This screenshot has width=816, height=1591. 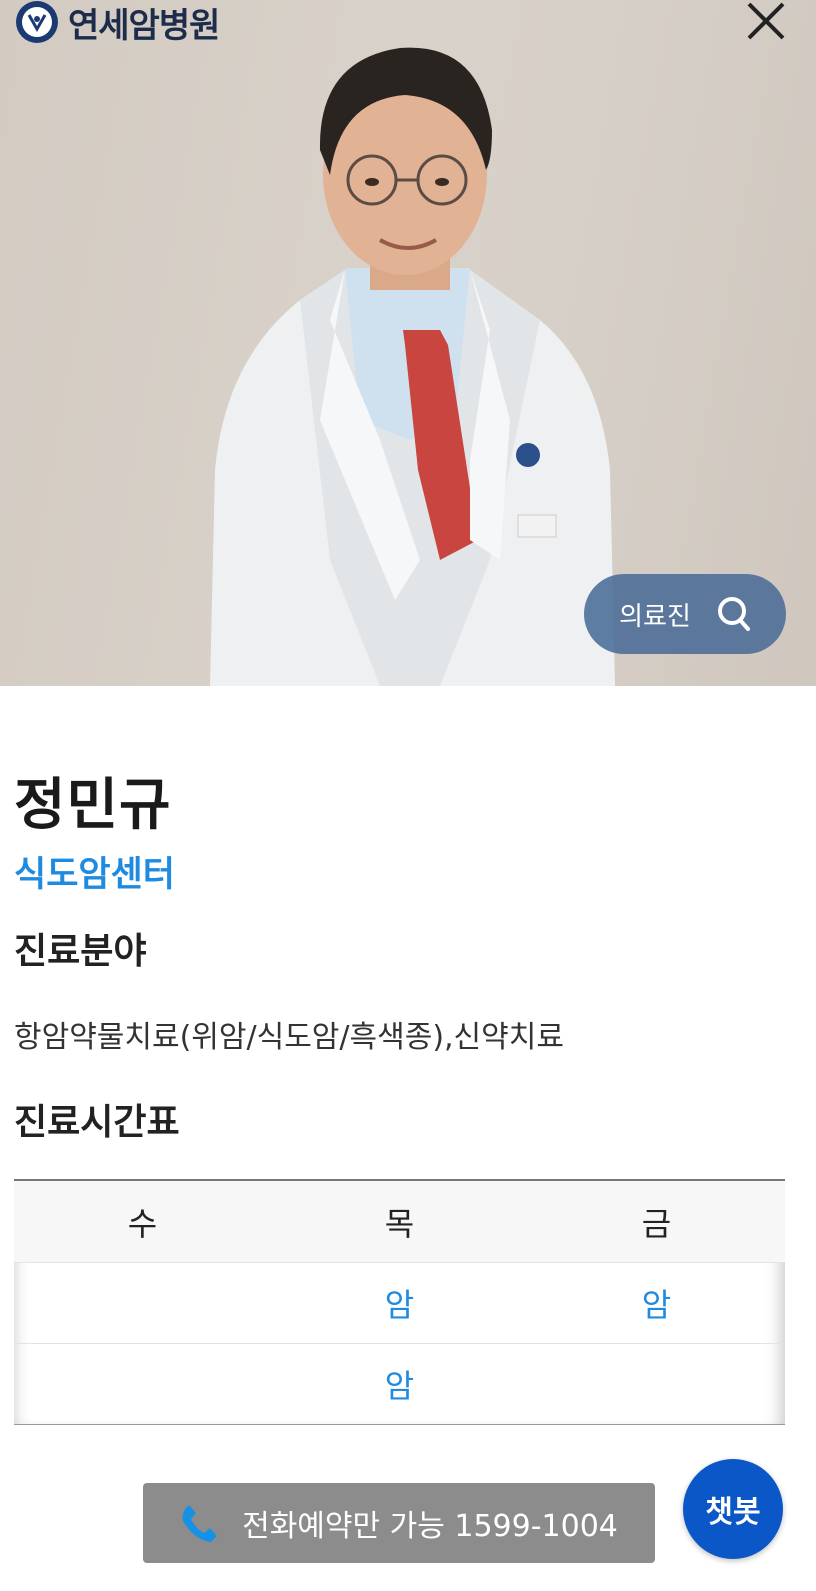 I want to click on doctors-search-button: 의료진, so click(x=685, y=614).